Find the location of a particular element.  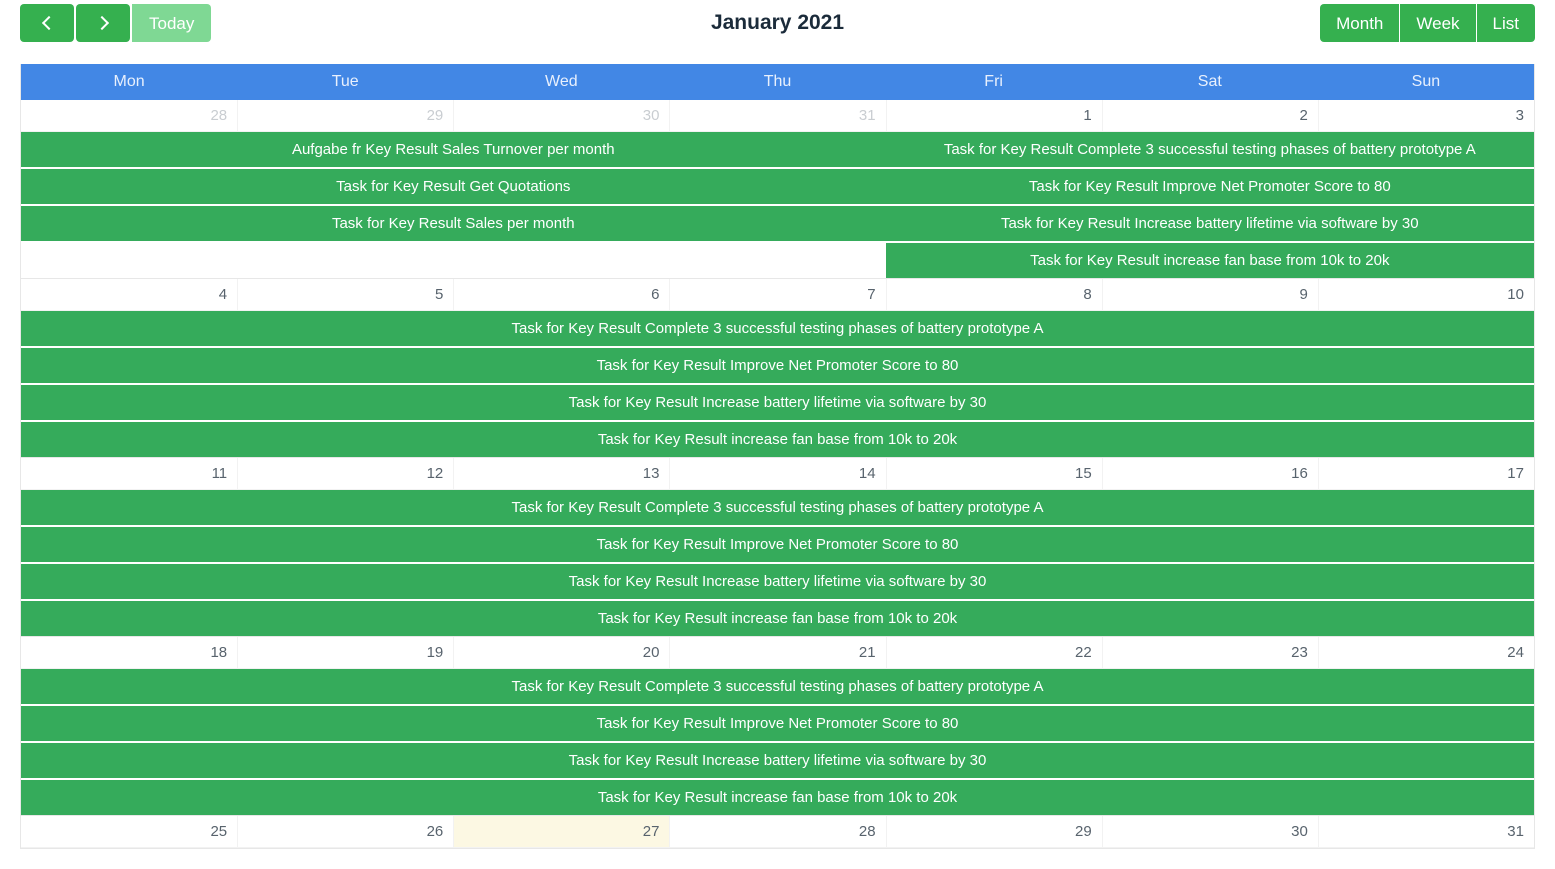

day-cell: 27 is located at coordinates (561, 831).